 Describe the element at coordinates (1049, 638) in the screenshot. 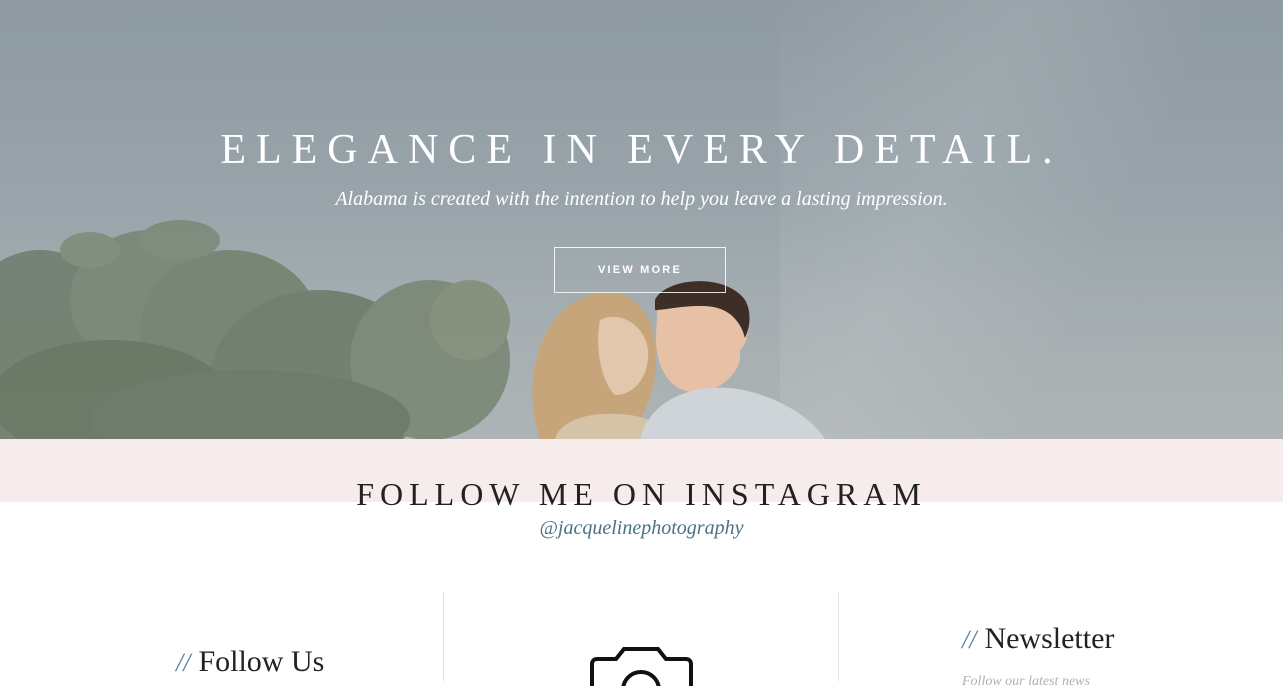

I see `newsletter-label: Newsletter` at that location.